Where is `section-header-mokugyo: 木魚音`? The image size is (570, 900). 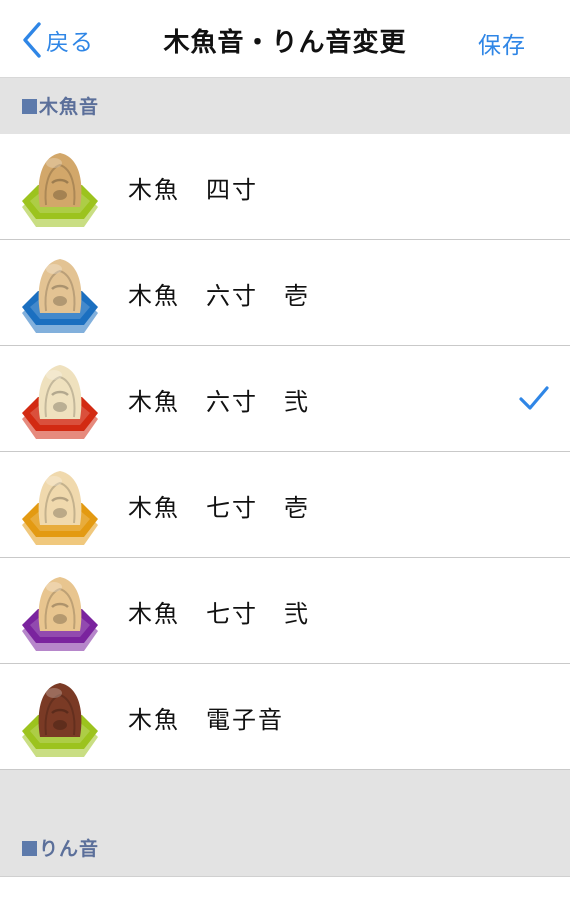 section-header-mokugyo: 木魚音 is located at coordinates (285, 106).